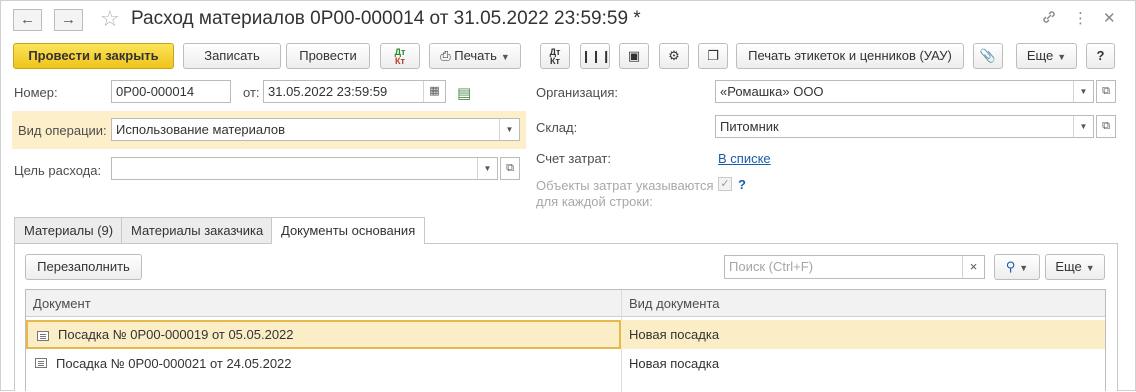  What do you see at coordinates (176, 334) in the screenshot?
I see `document-name: Посадка № 0Р00-000019 от 05.05.2022` at bounding box center [176, 334].